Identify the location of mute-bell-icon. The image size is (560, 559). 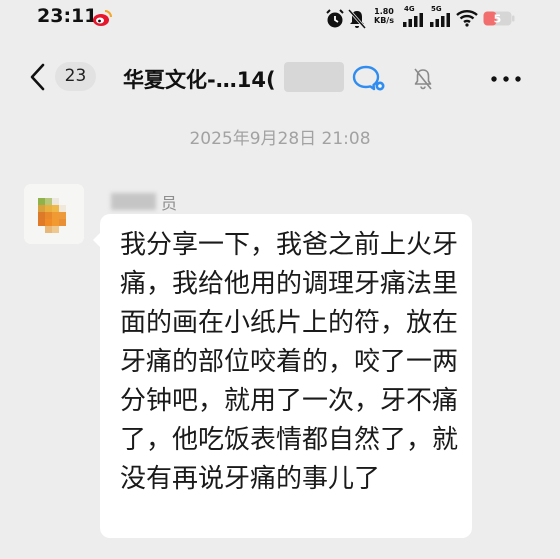
(423, 79).